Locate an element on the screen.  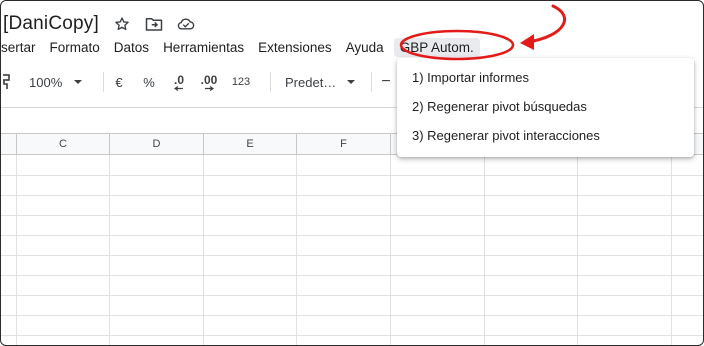
menu-option-importar-informes: 1) Importar informes is located at coordinates (470, 77).